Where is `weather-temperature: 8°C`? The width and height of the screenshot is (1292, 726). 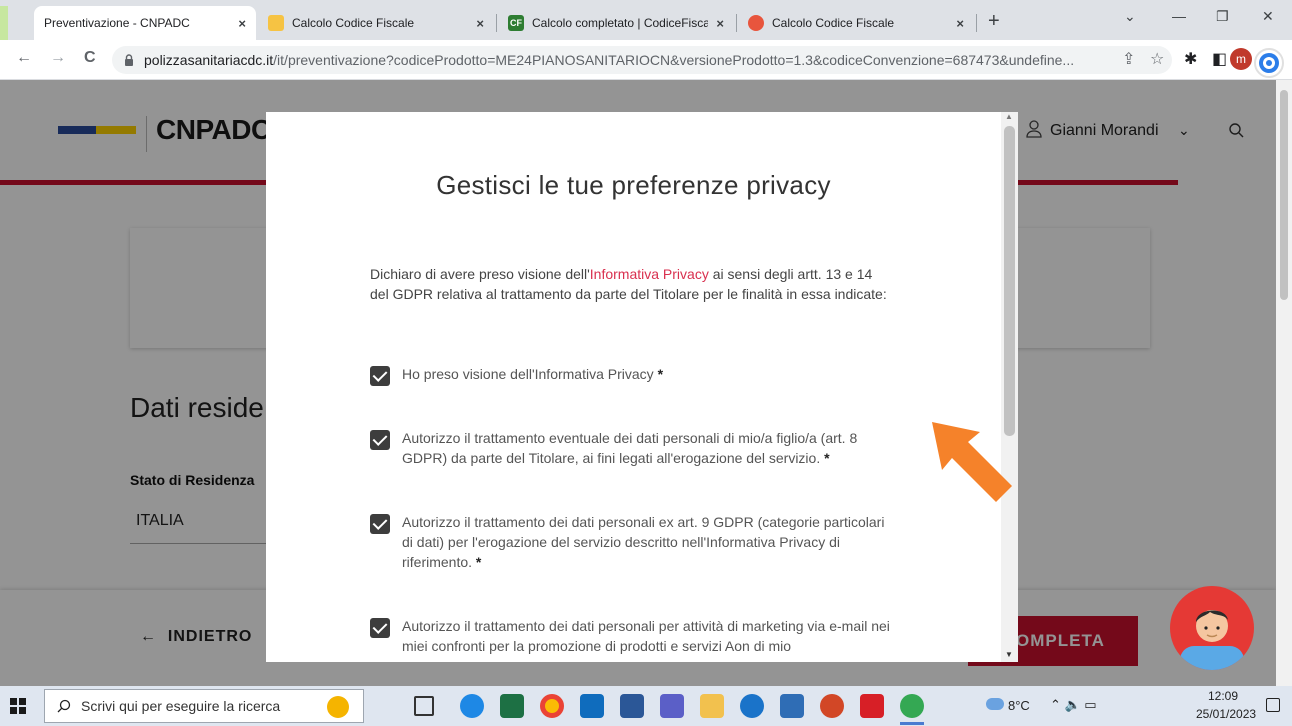
weather-temperature: 8°C is located at coordinates (1019, 705).